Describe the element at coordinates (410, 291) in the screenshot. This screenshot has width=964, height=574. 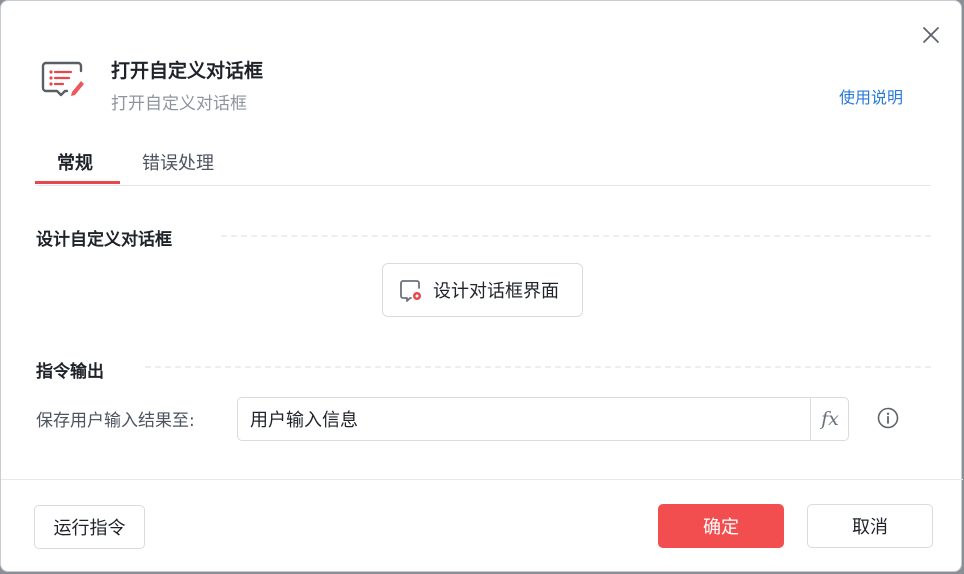
I see `dialog-design-icon` at that location.